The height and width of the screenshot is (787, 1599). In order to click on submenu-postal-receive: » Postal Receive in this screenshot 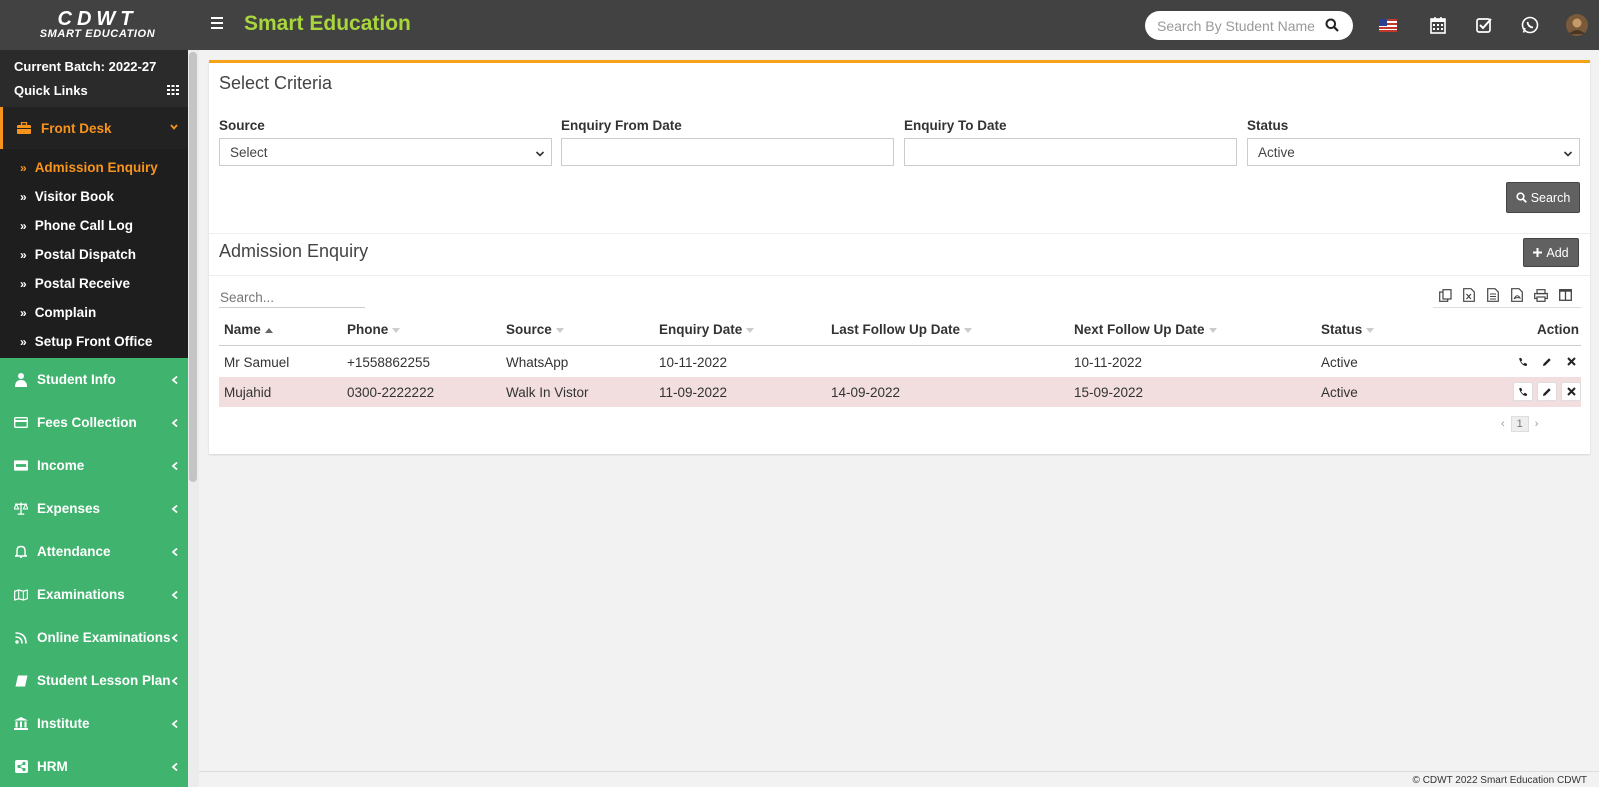, I will do `click(99, 283)`.